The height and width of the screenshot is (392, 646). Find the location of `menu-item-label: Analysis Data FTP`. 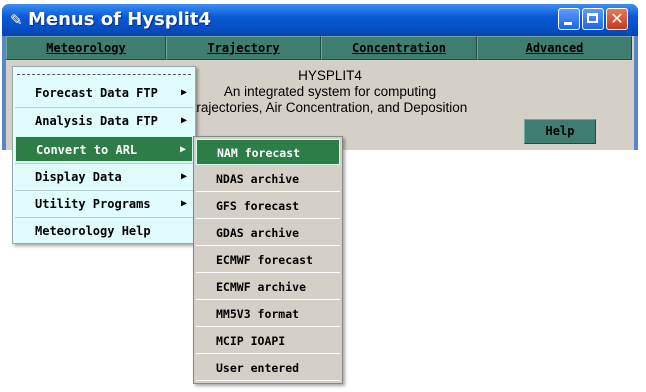

menu-item-label: Analysis Data FTP is located at coordinates (96, 121).